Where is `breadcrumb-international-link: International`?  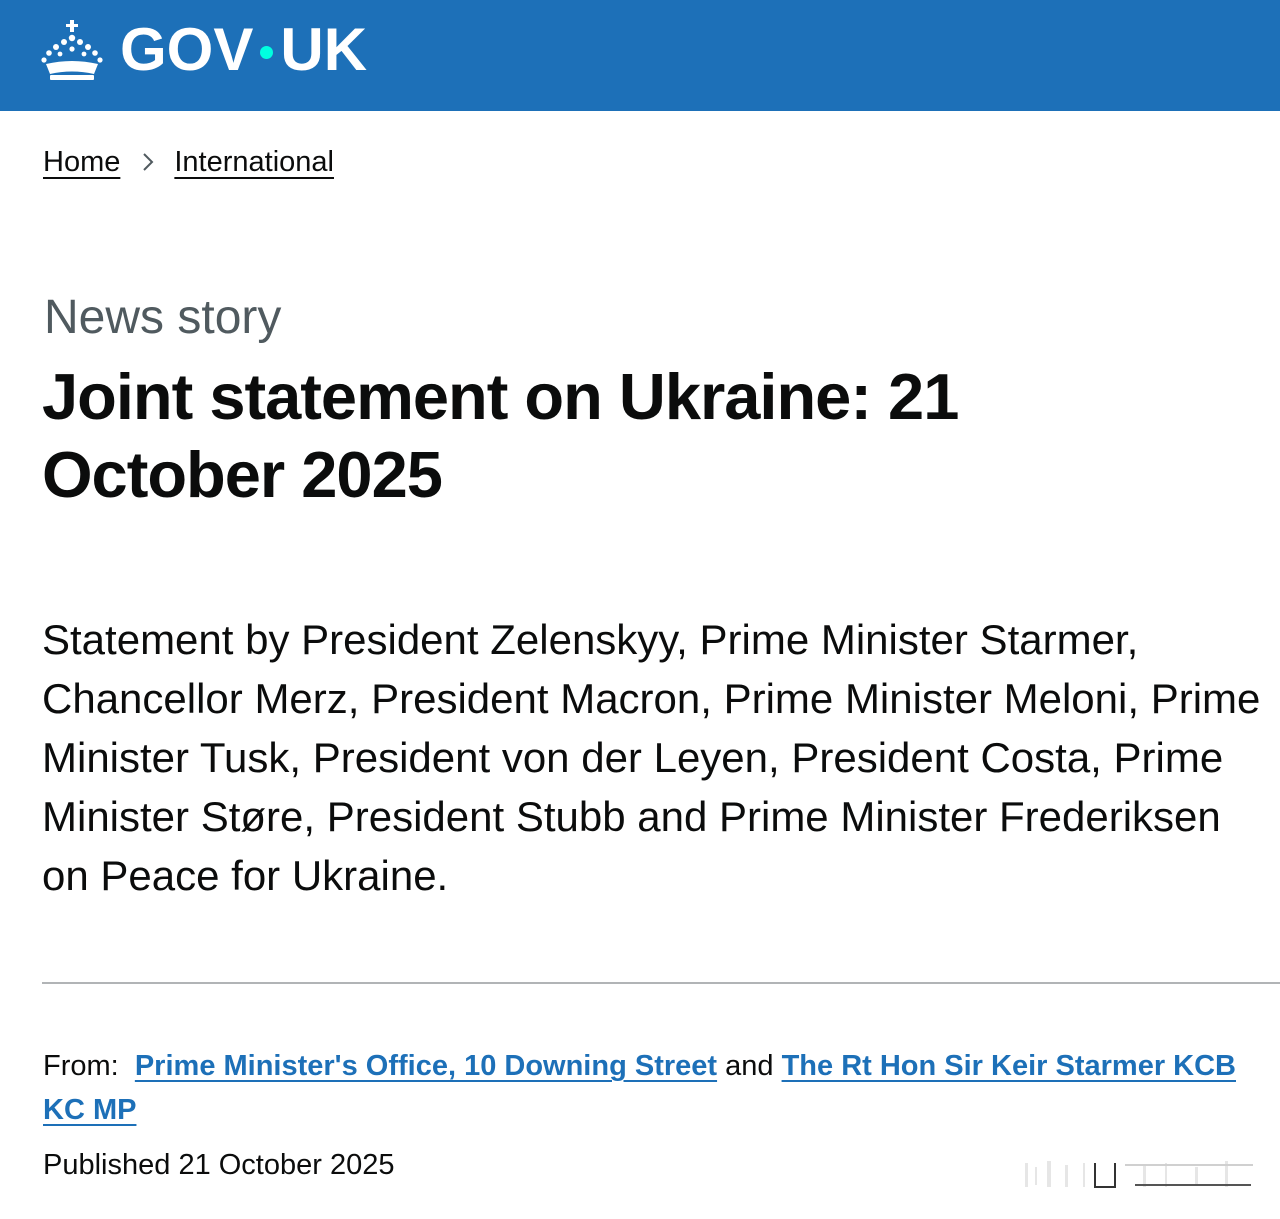
breadcrumb-international-link: International is located at coordinates (254, 162).